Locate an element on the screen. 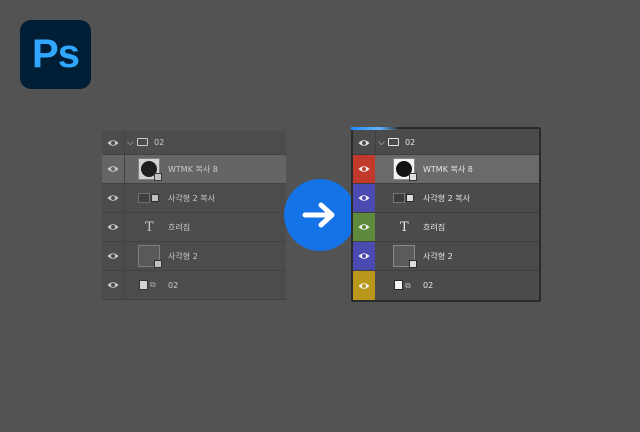 This screenshot has height=432, width=640. right-arrow-button is located at coordinates (320, 215).